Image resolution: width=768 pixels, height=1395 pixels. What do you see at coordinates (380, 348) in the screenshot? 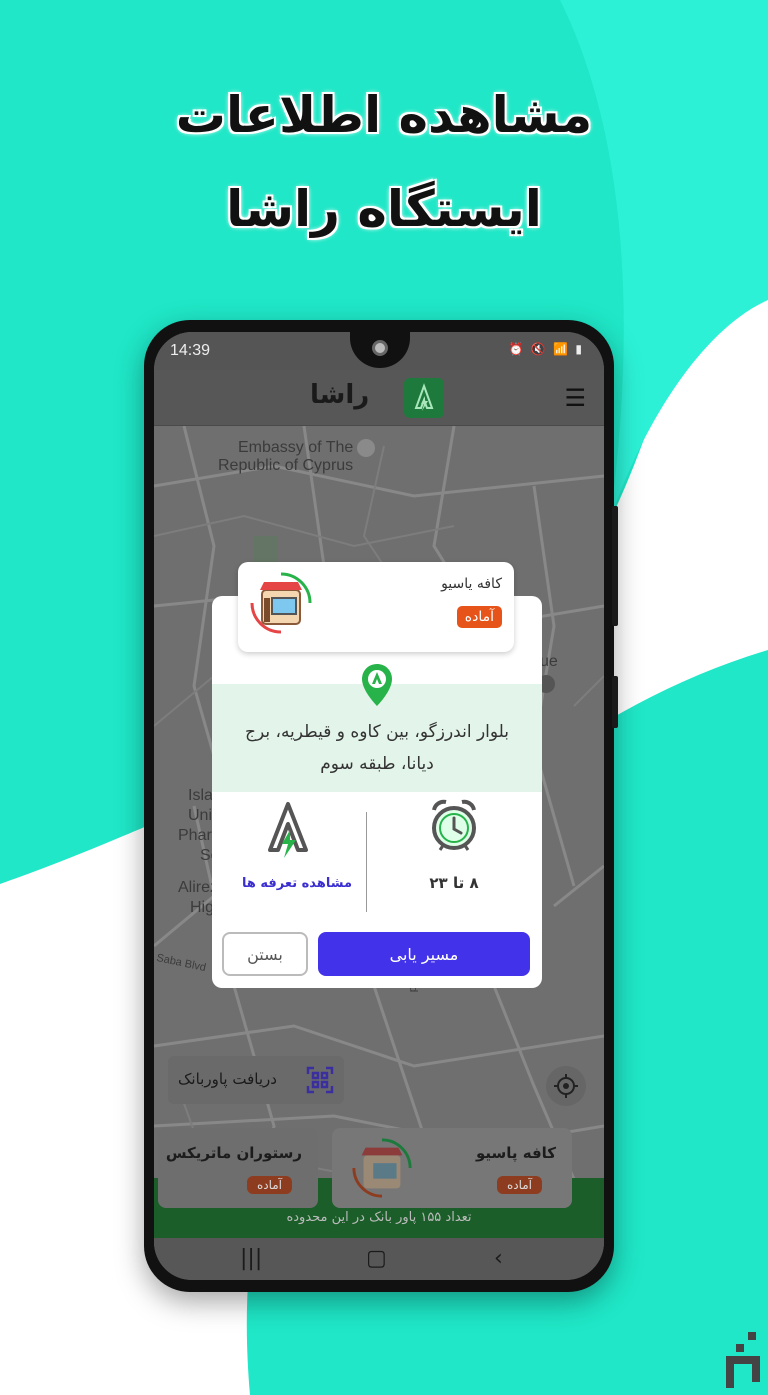
I see `camera-icon` at bounding box center [380, 348].